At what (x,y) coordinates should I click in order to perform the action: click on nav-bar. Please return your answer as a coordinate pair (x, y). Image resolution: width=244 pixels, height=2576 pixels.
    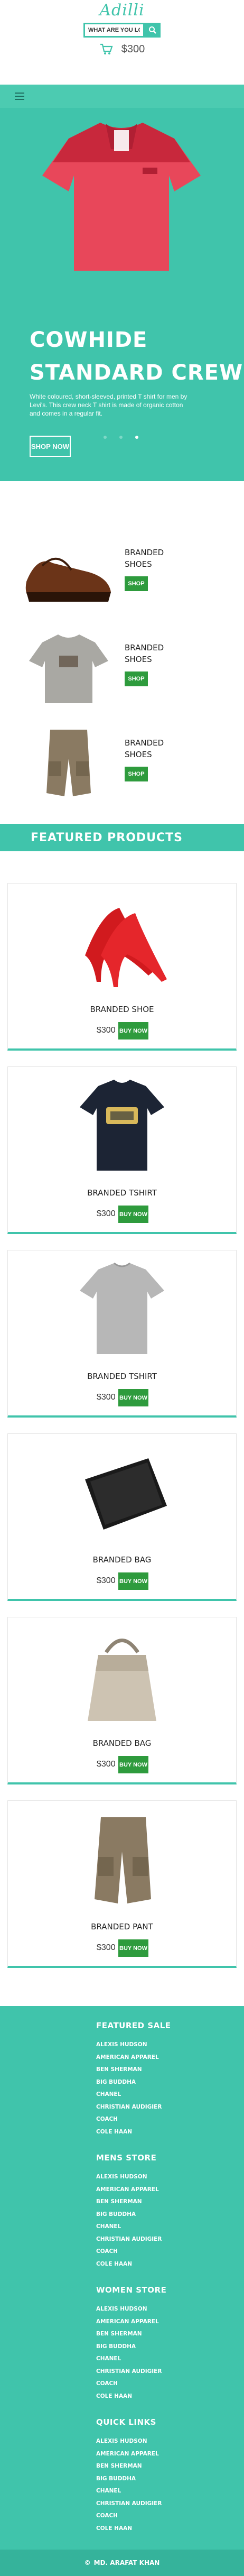
    Looking at the image, I should click on (122, 96).